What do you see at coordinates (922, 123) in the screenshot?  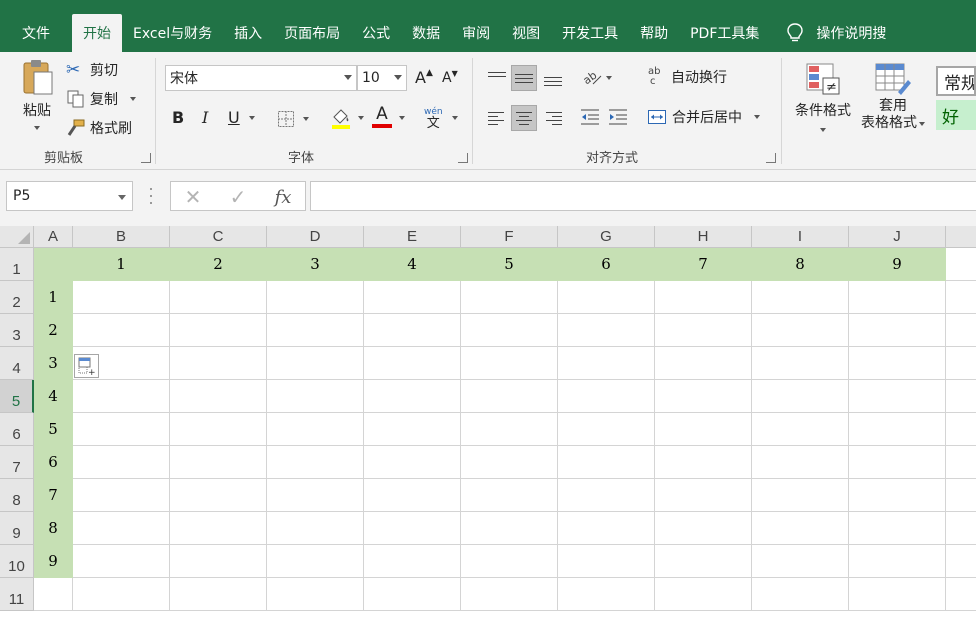 I see `format-table-dropdown-arrow` at bounding box center [922, 123].